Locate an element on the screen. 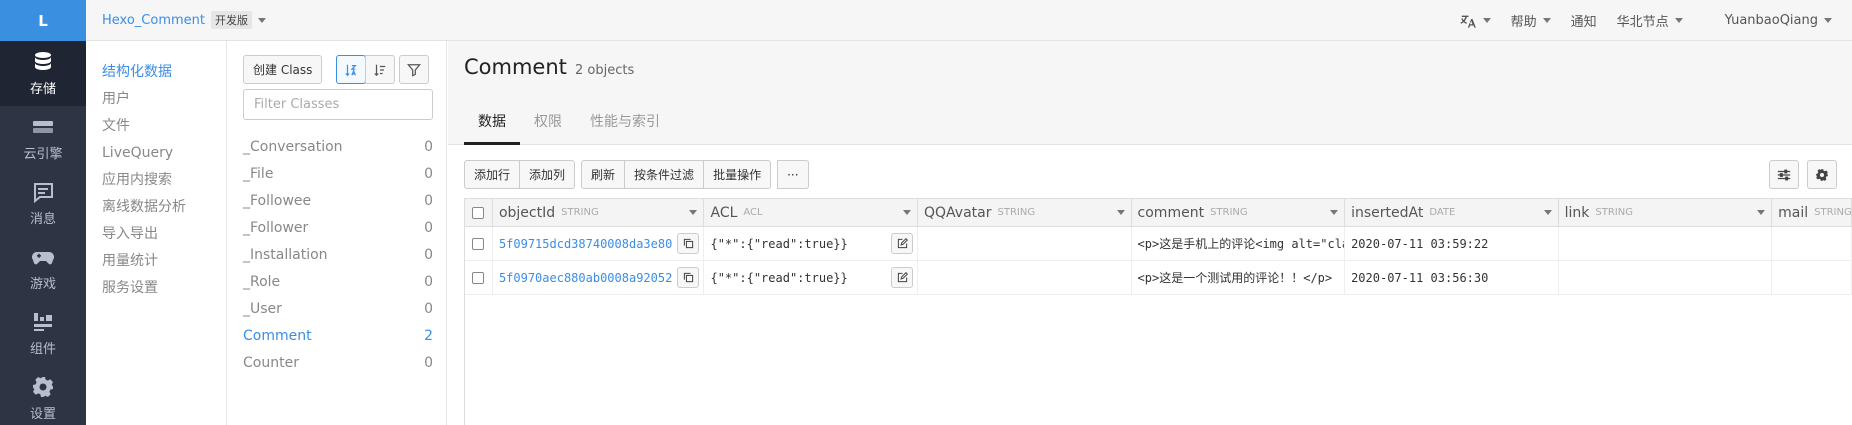 The height and width of the screenshot is (425, 1852). column-header-comment: comment STRING is located at coordinates (1239, 212).